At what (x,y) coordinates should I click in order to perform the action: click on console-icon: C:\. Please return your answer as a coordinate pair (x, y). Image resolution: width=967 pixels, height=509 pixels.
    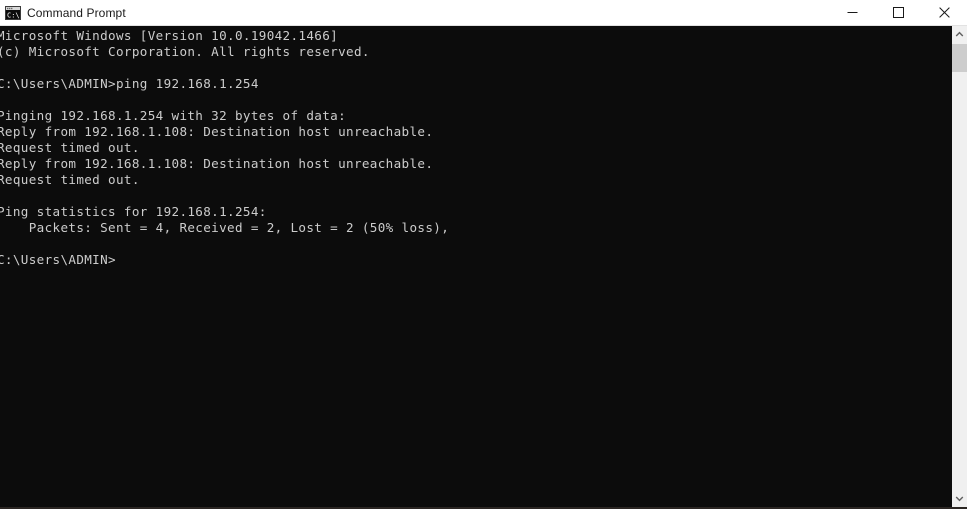
    Looking at the image, I should click on (13, 12).